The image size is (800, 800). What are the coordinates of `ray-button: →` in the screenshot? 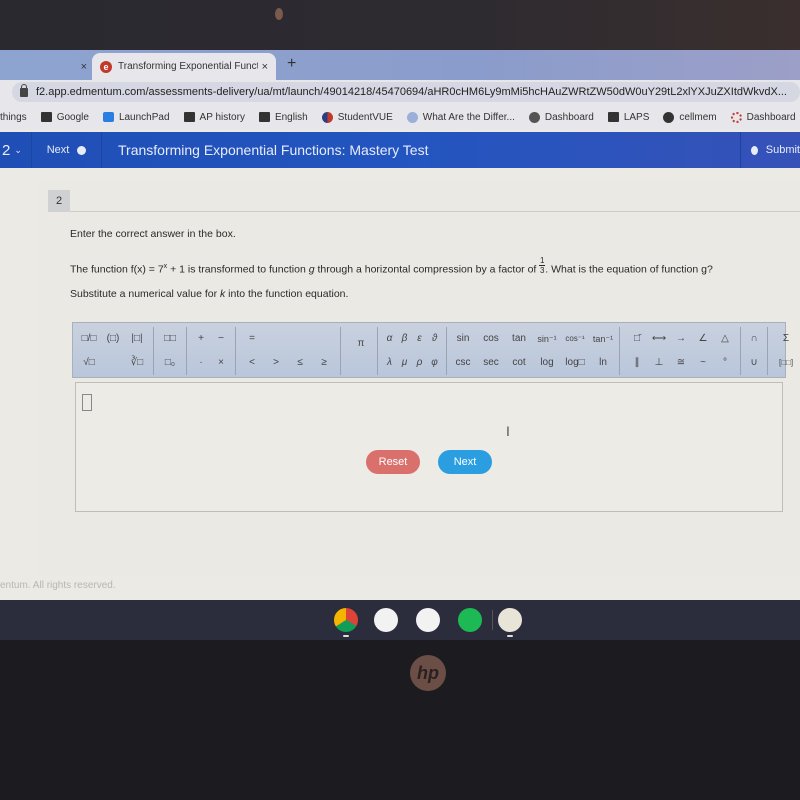 It's located at (681, 339).